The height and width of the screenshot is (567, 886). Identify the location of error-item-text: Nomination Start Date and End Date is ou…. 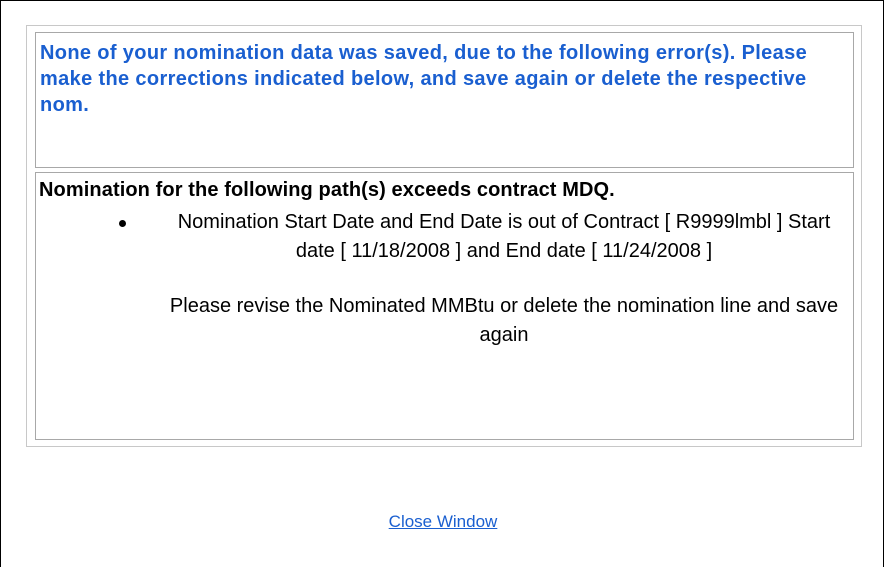
(504, 236).